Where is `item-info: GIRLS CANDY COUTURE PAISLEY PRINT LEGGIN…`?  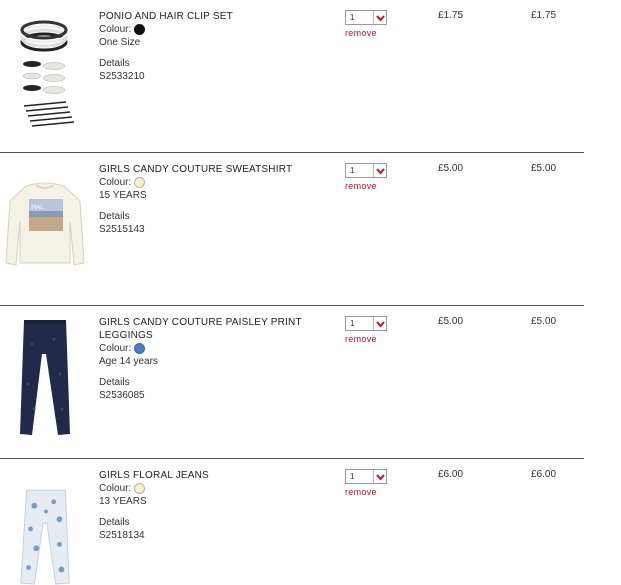
item-info: GIRLS CANDY COUTURE PAISLEY PRINT LEGGIN… is located at coordinates (209, 359).